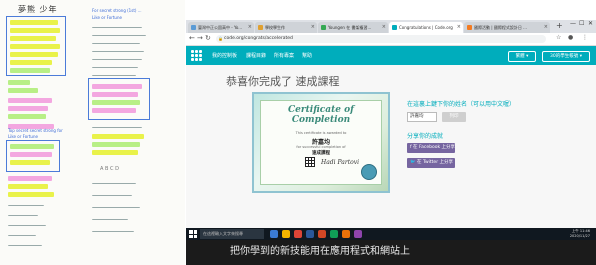 The image size is (596, 265). I want to click on browser-tab-active: Congratulations | Code.org ×, so click(426, 27).